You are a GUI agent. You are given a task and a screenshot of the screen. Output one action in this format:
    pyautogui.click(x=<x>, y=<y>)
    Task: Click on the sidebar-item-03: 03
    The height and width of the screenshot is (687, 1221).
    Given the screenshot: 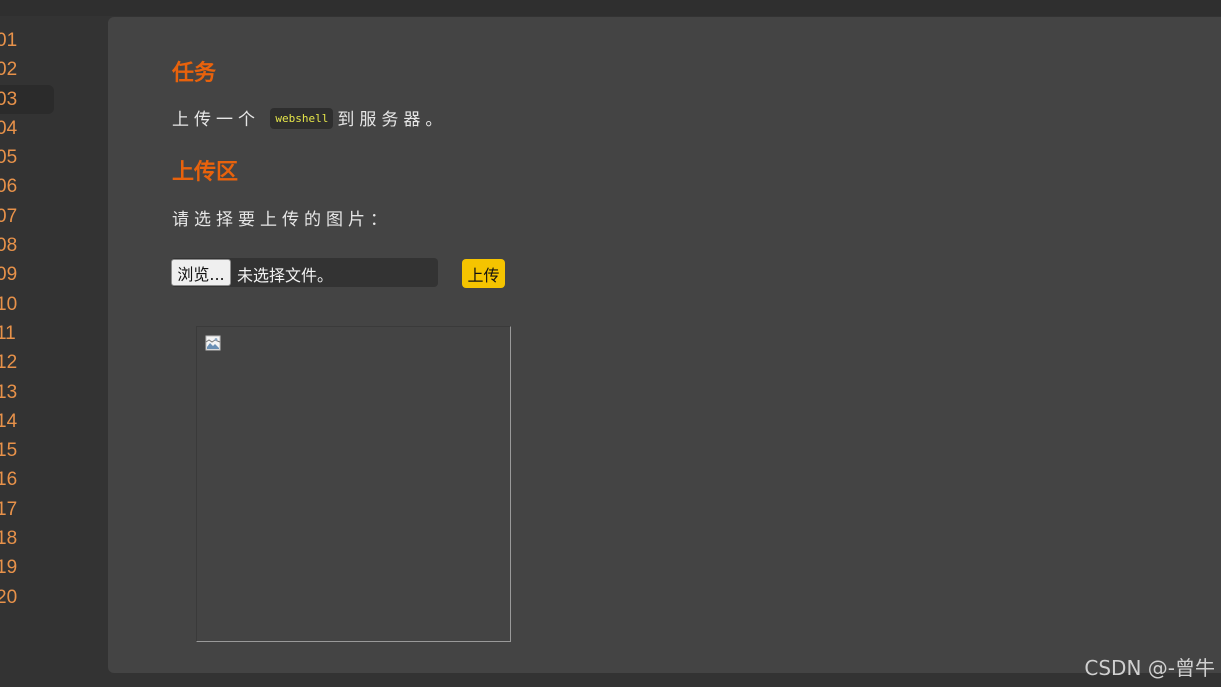 What is the action you would take?
    pyautogui.click(x=27, y=99)
    